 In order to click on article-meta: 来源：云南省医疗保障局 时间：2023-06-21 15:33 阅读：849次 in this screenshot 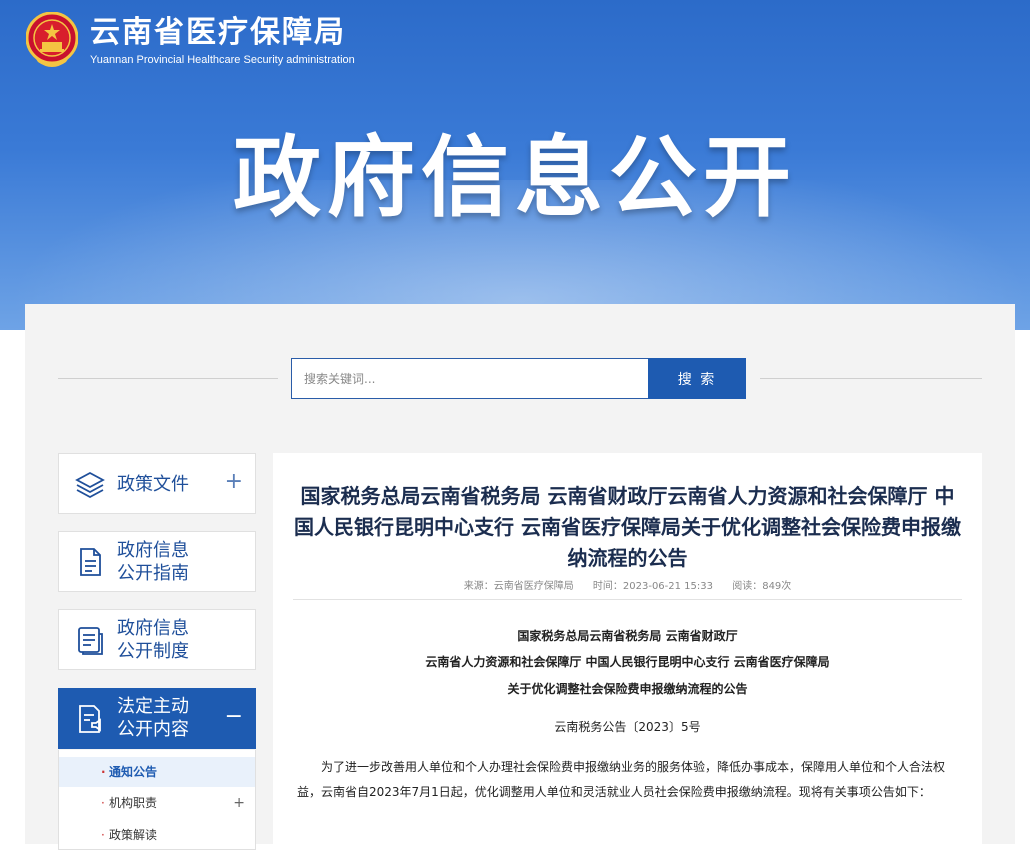, I will do `click(627, 584)`.